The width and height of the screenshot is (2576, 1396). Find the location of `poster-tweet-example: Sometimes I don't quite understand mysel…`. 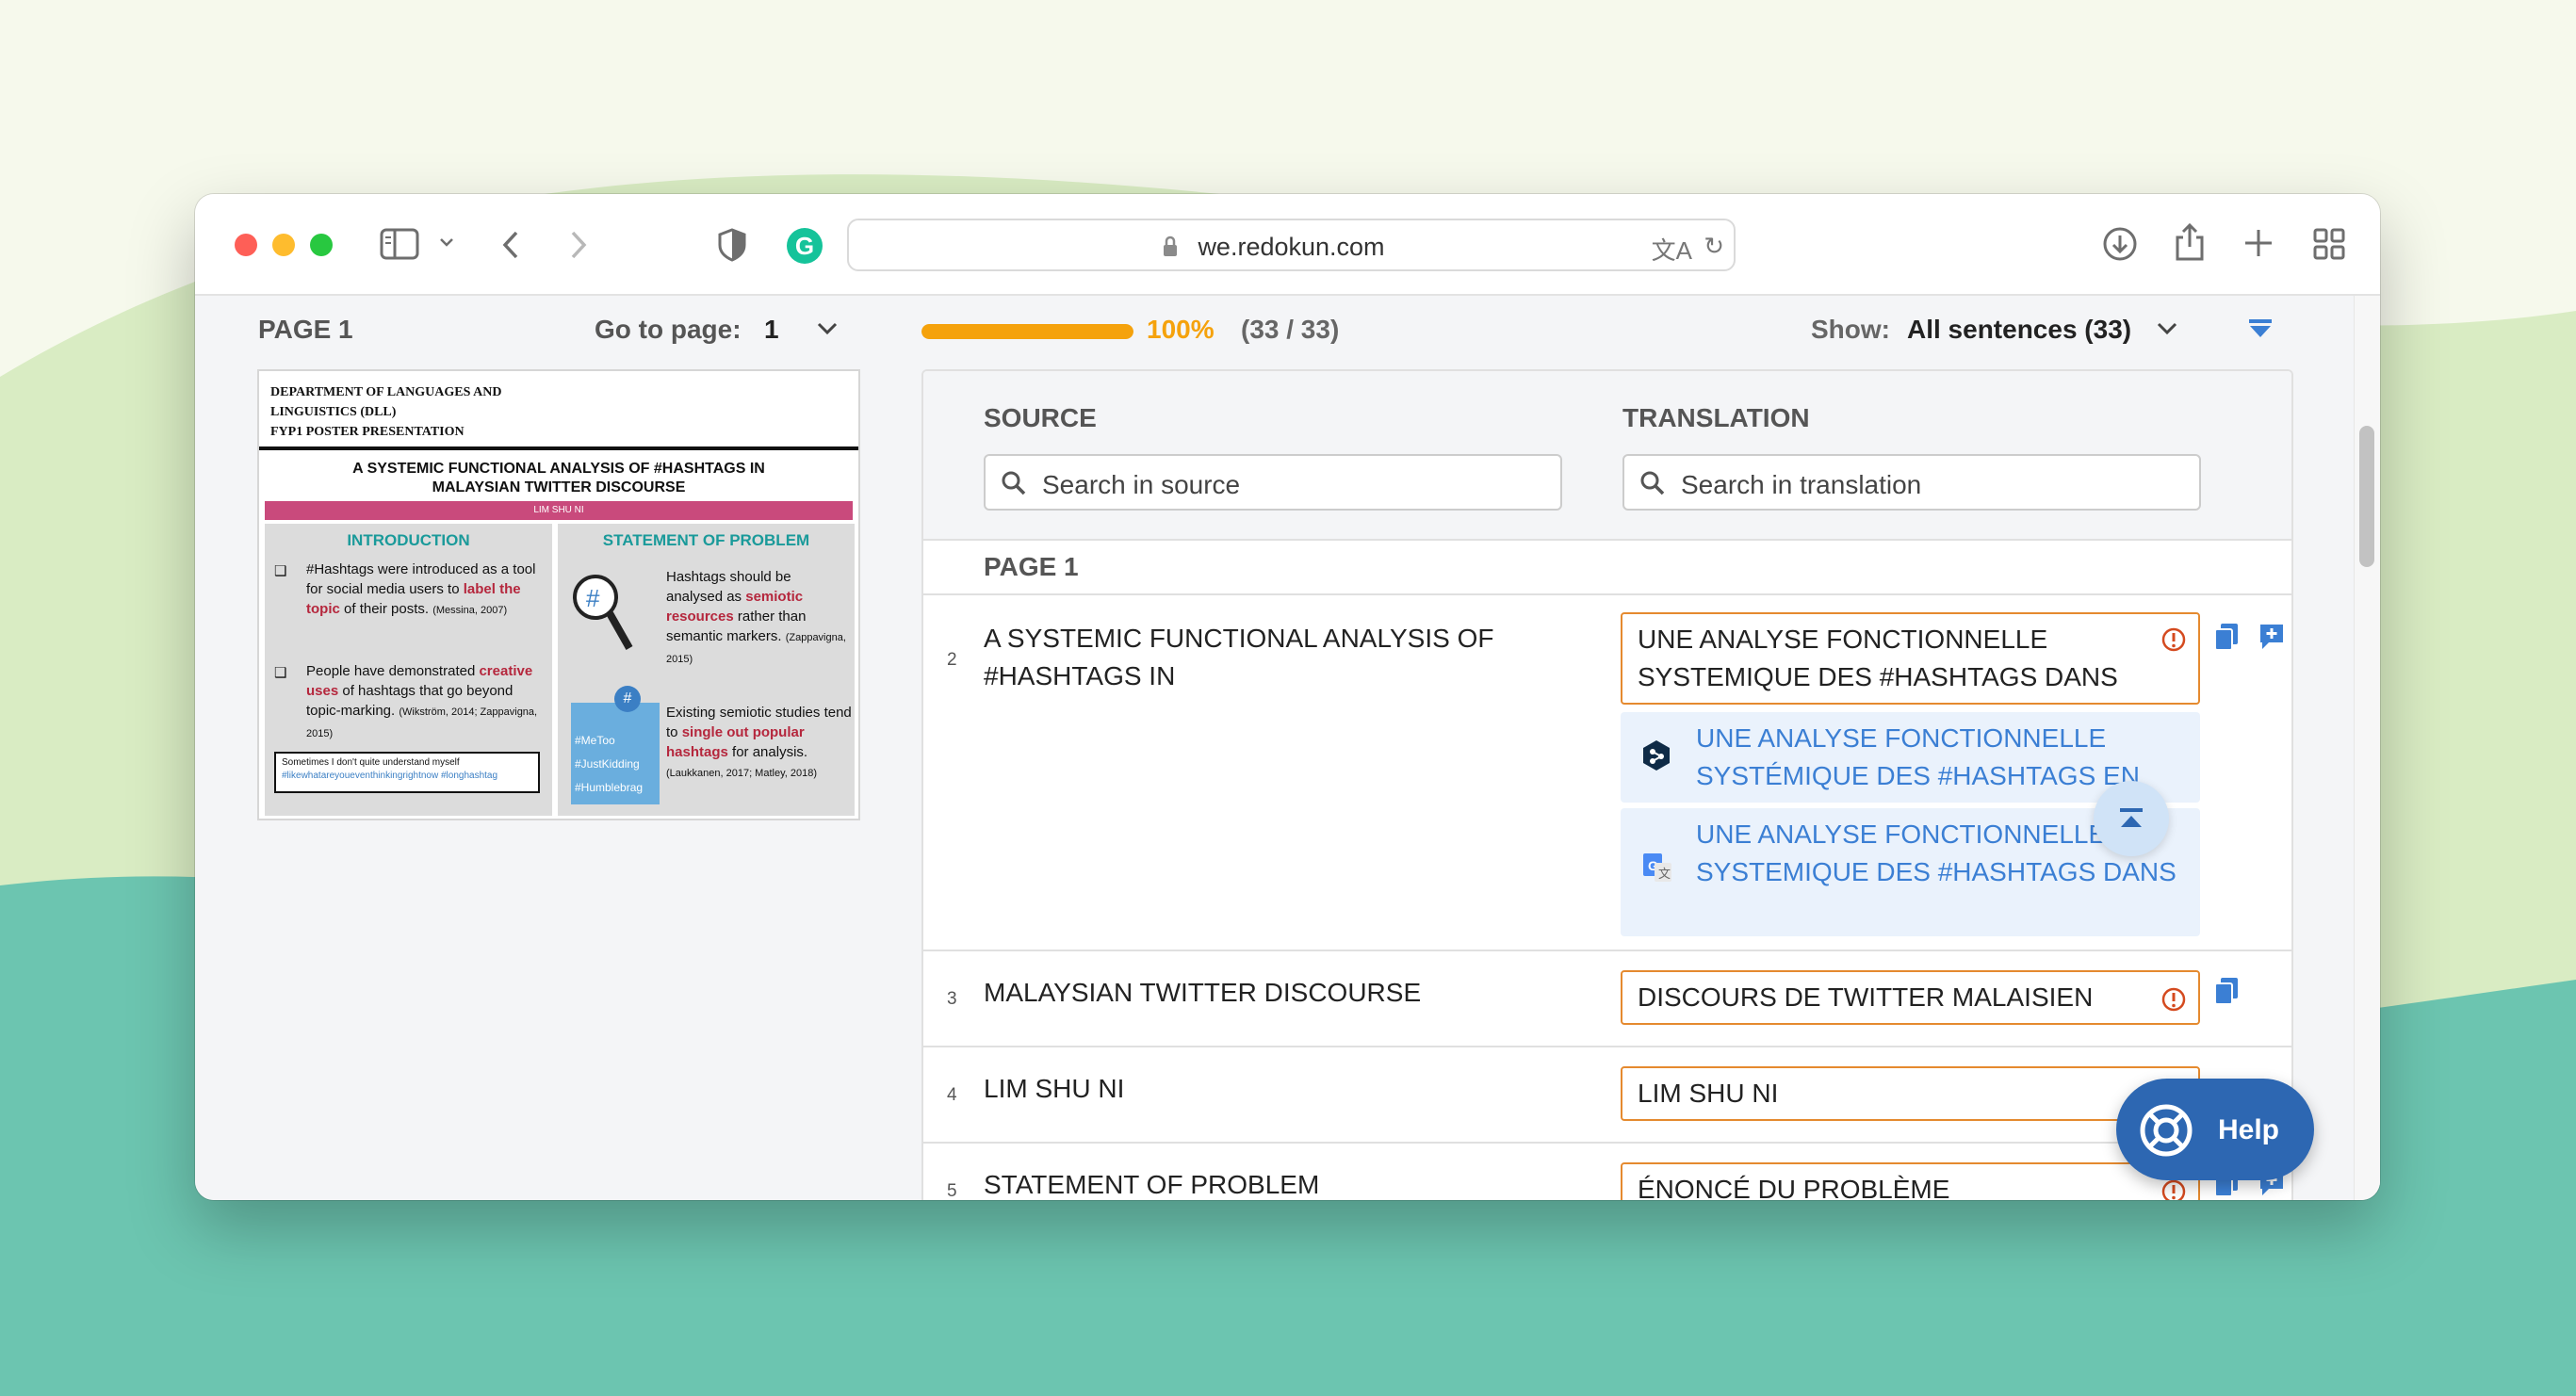

poster-tweet-example: Sometimes I don't quite understand mysel… is located at coordinates (407, 772).